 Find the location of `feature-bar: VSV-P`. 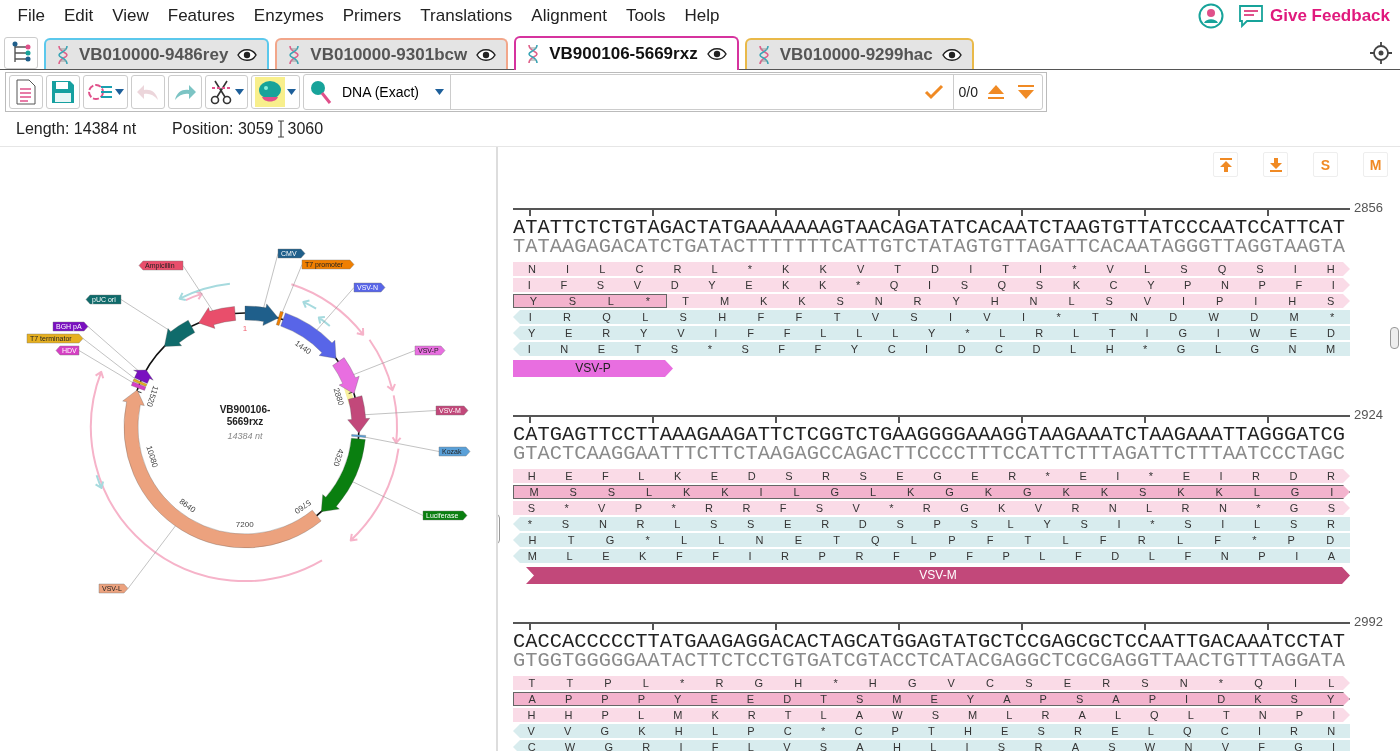

feature-bar: VSV-P is located at coordinates (593, 368).